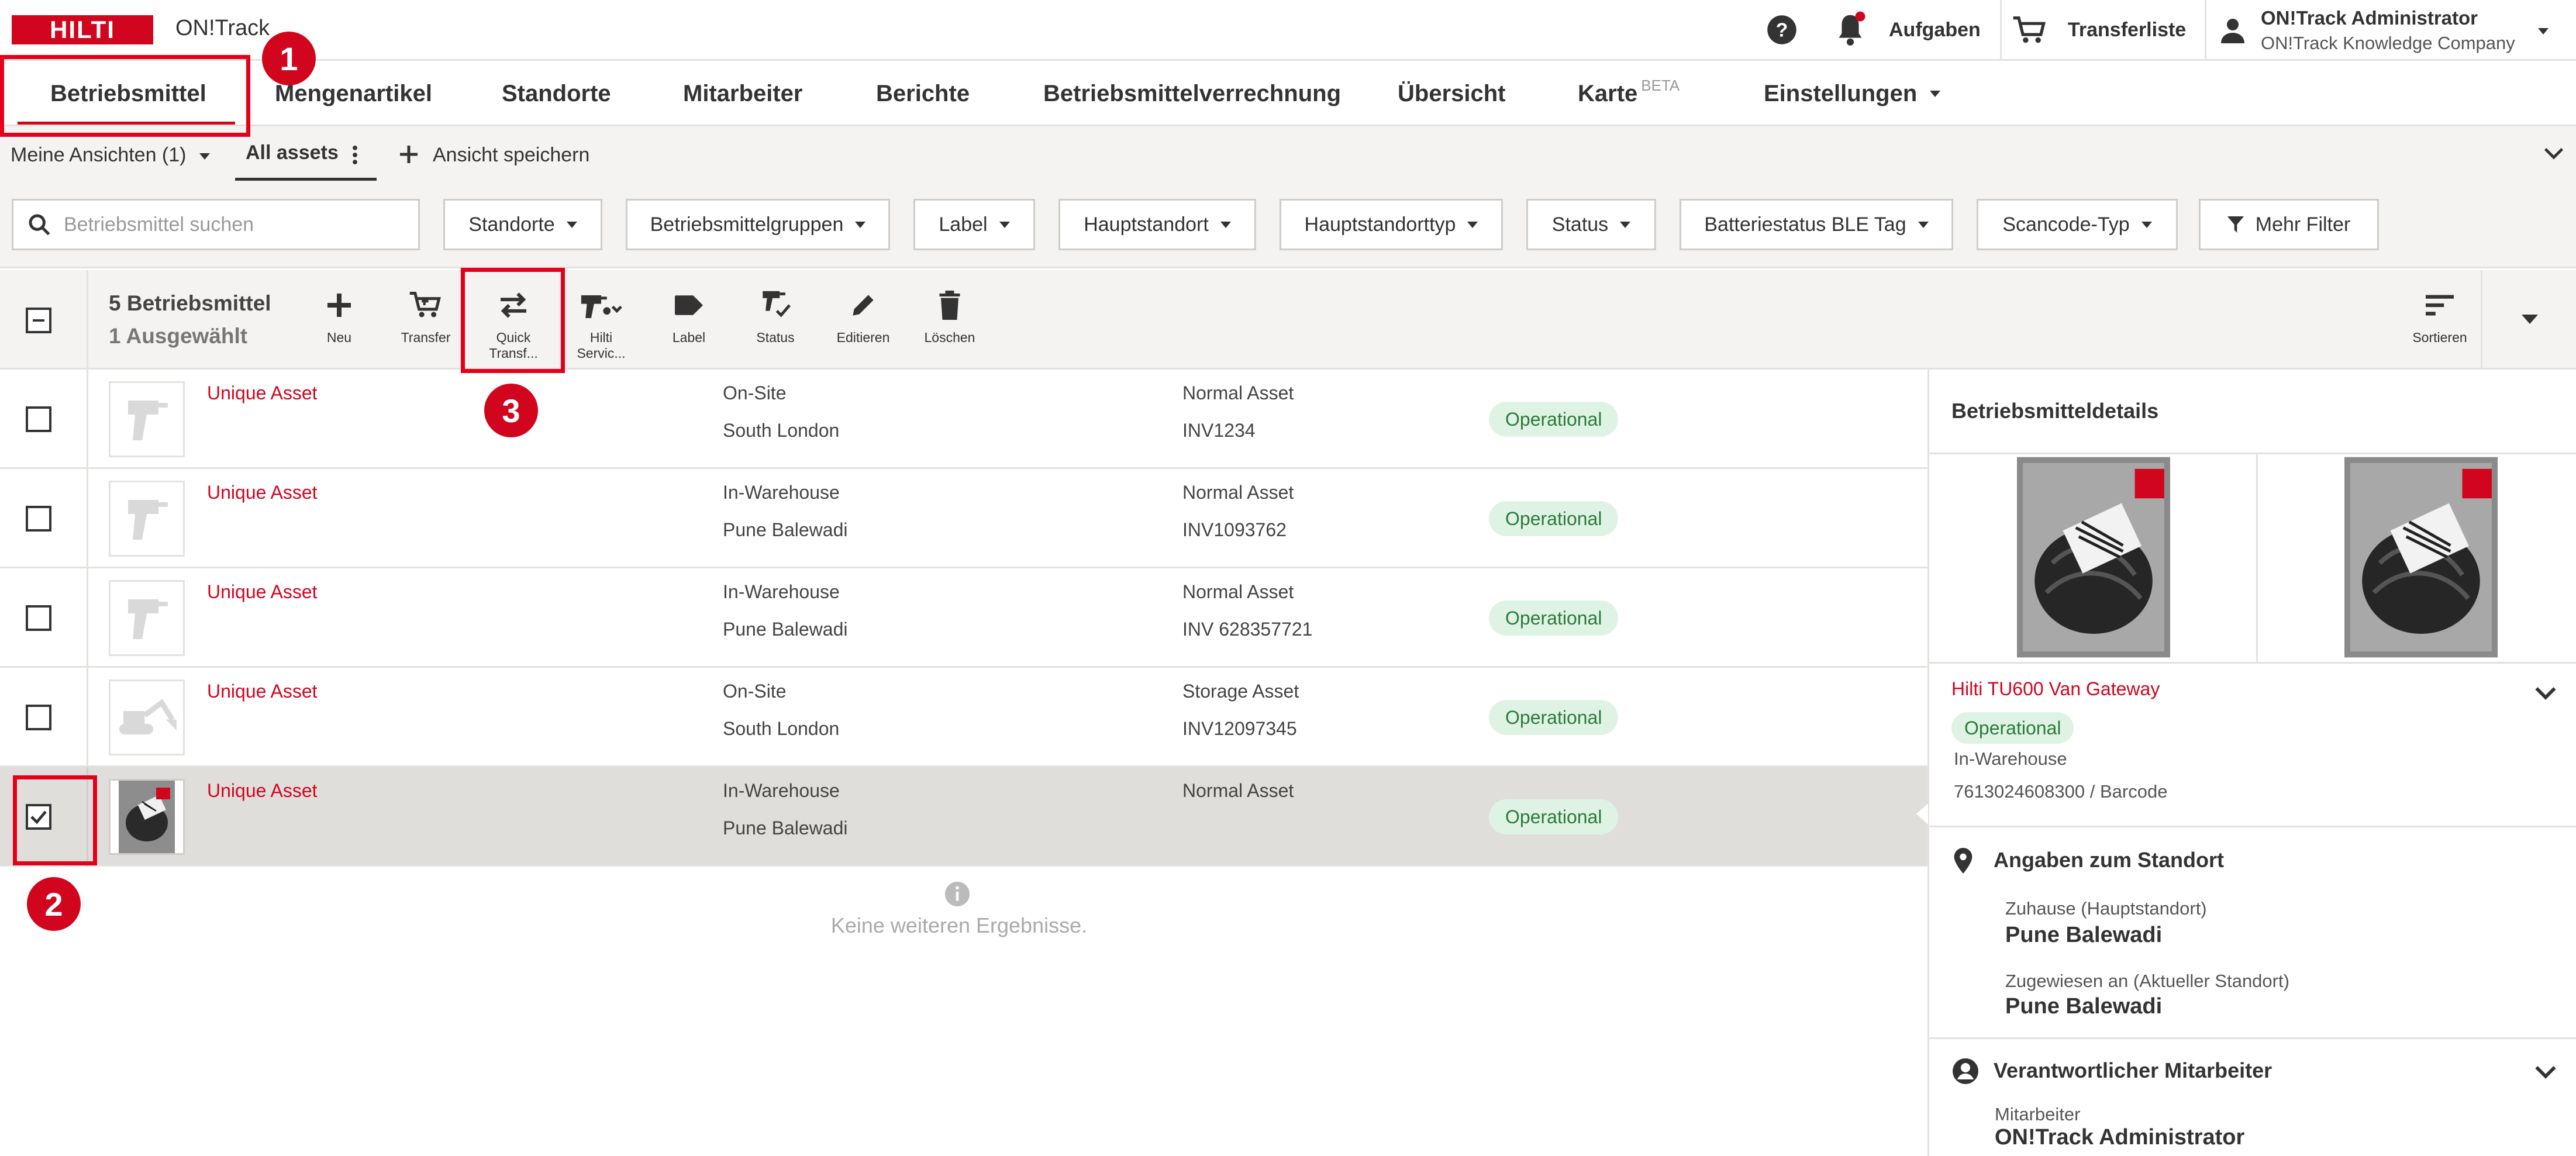 The image size is (2576, 1156). Describe the element at coordinates (2030, 31) in the screenshot. I see `cart-icon` at that location.